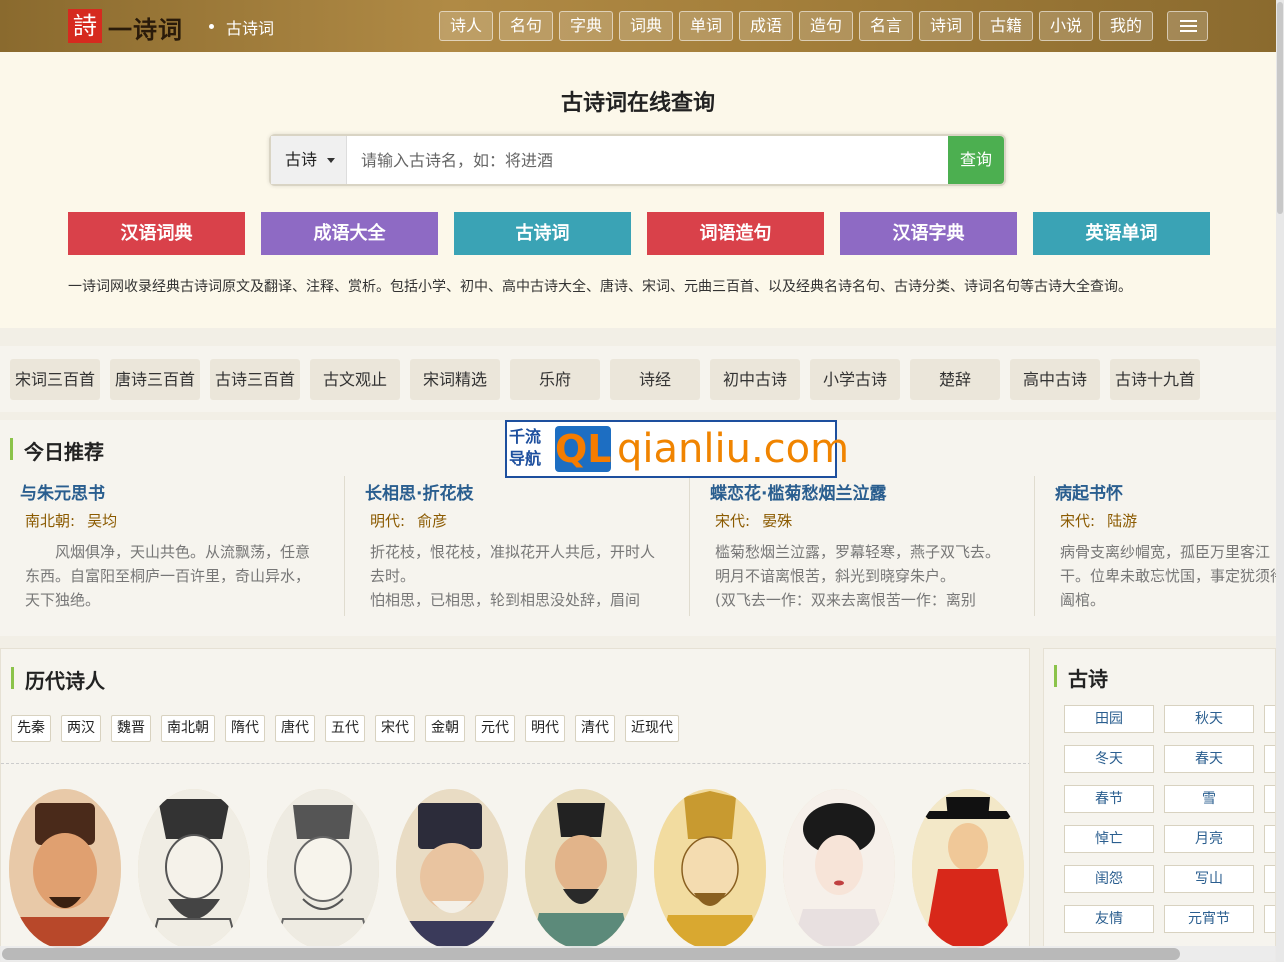 The image size is (1284, 962). Describe the element at coordinates (655, 379) in the screenshot. I see `collection-item: 诗经` at that location.